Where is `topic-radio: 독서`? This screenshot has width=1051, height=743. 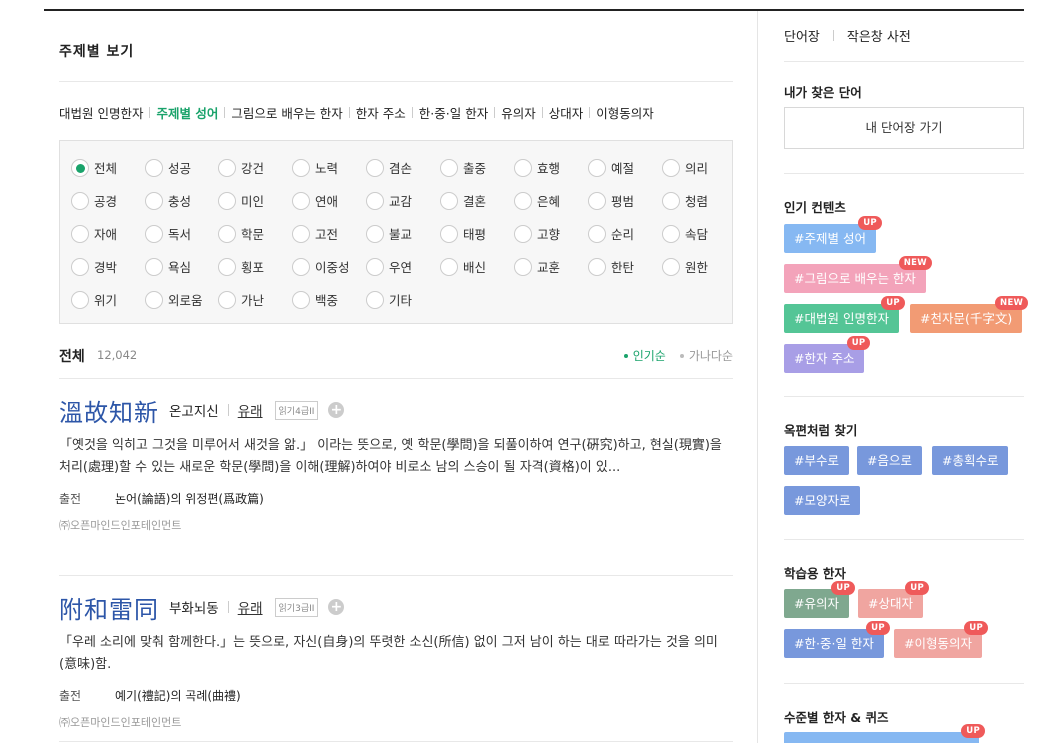 topic-radio: 독서 is located at coordinates (168, 233).